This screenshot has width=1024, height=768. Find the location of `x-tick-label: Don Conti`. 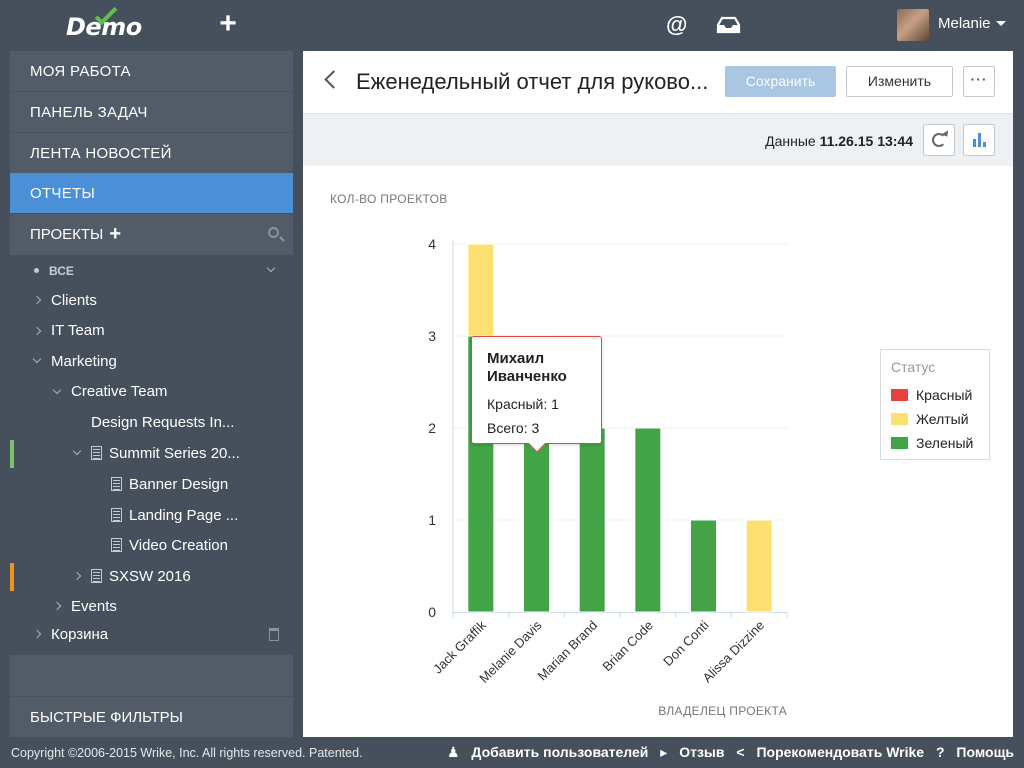

x-tick-label: Don Conti is located at coordinates (686, 643).